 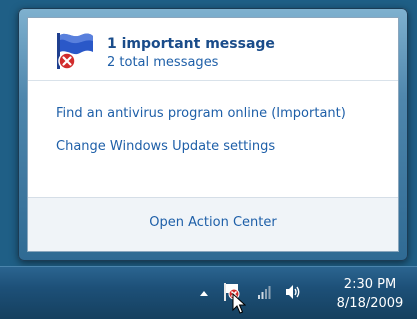 What do you see at coordinates (265, 292) in the screenshot?
I see `network-signal-icon` at bounding box center [265, 292].